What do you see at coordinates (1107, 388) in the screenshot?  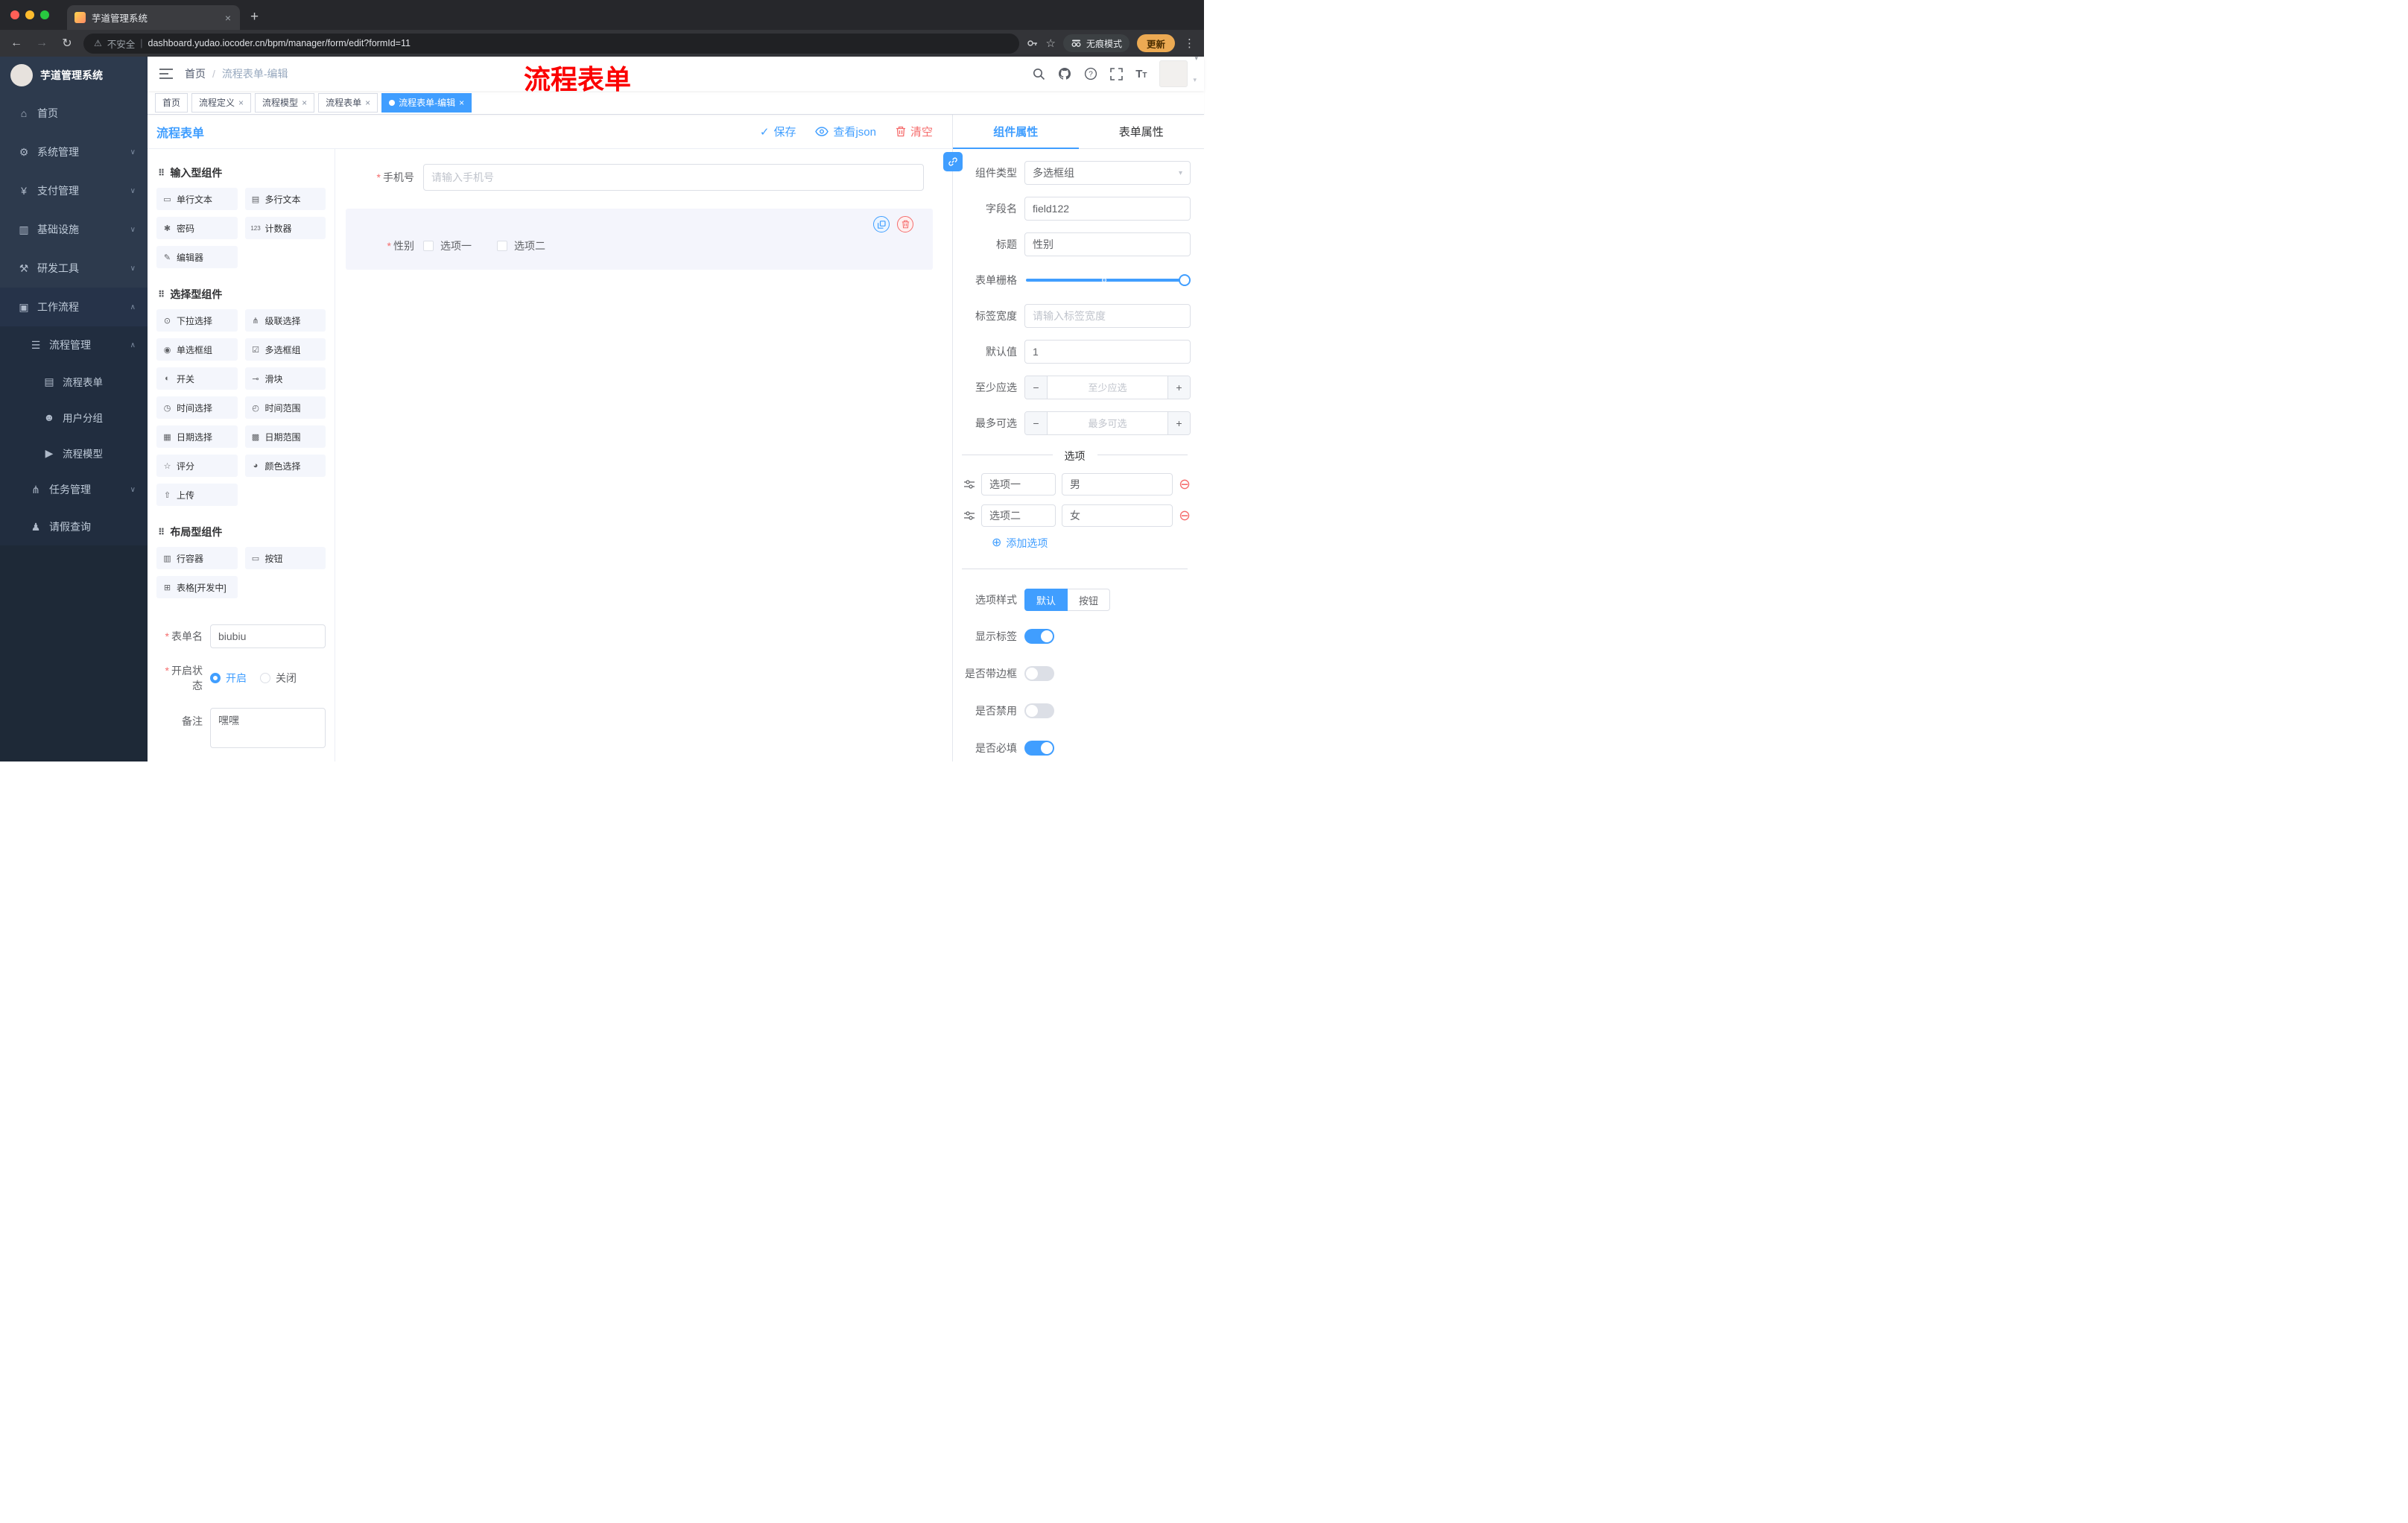 I see `min-select-input` at bounding box center [1107, 388].